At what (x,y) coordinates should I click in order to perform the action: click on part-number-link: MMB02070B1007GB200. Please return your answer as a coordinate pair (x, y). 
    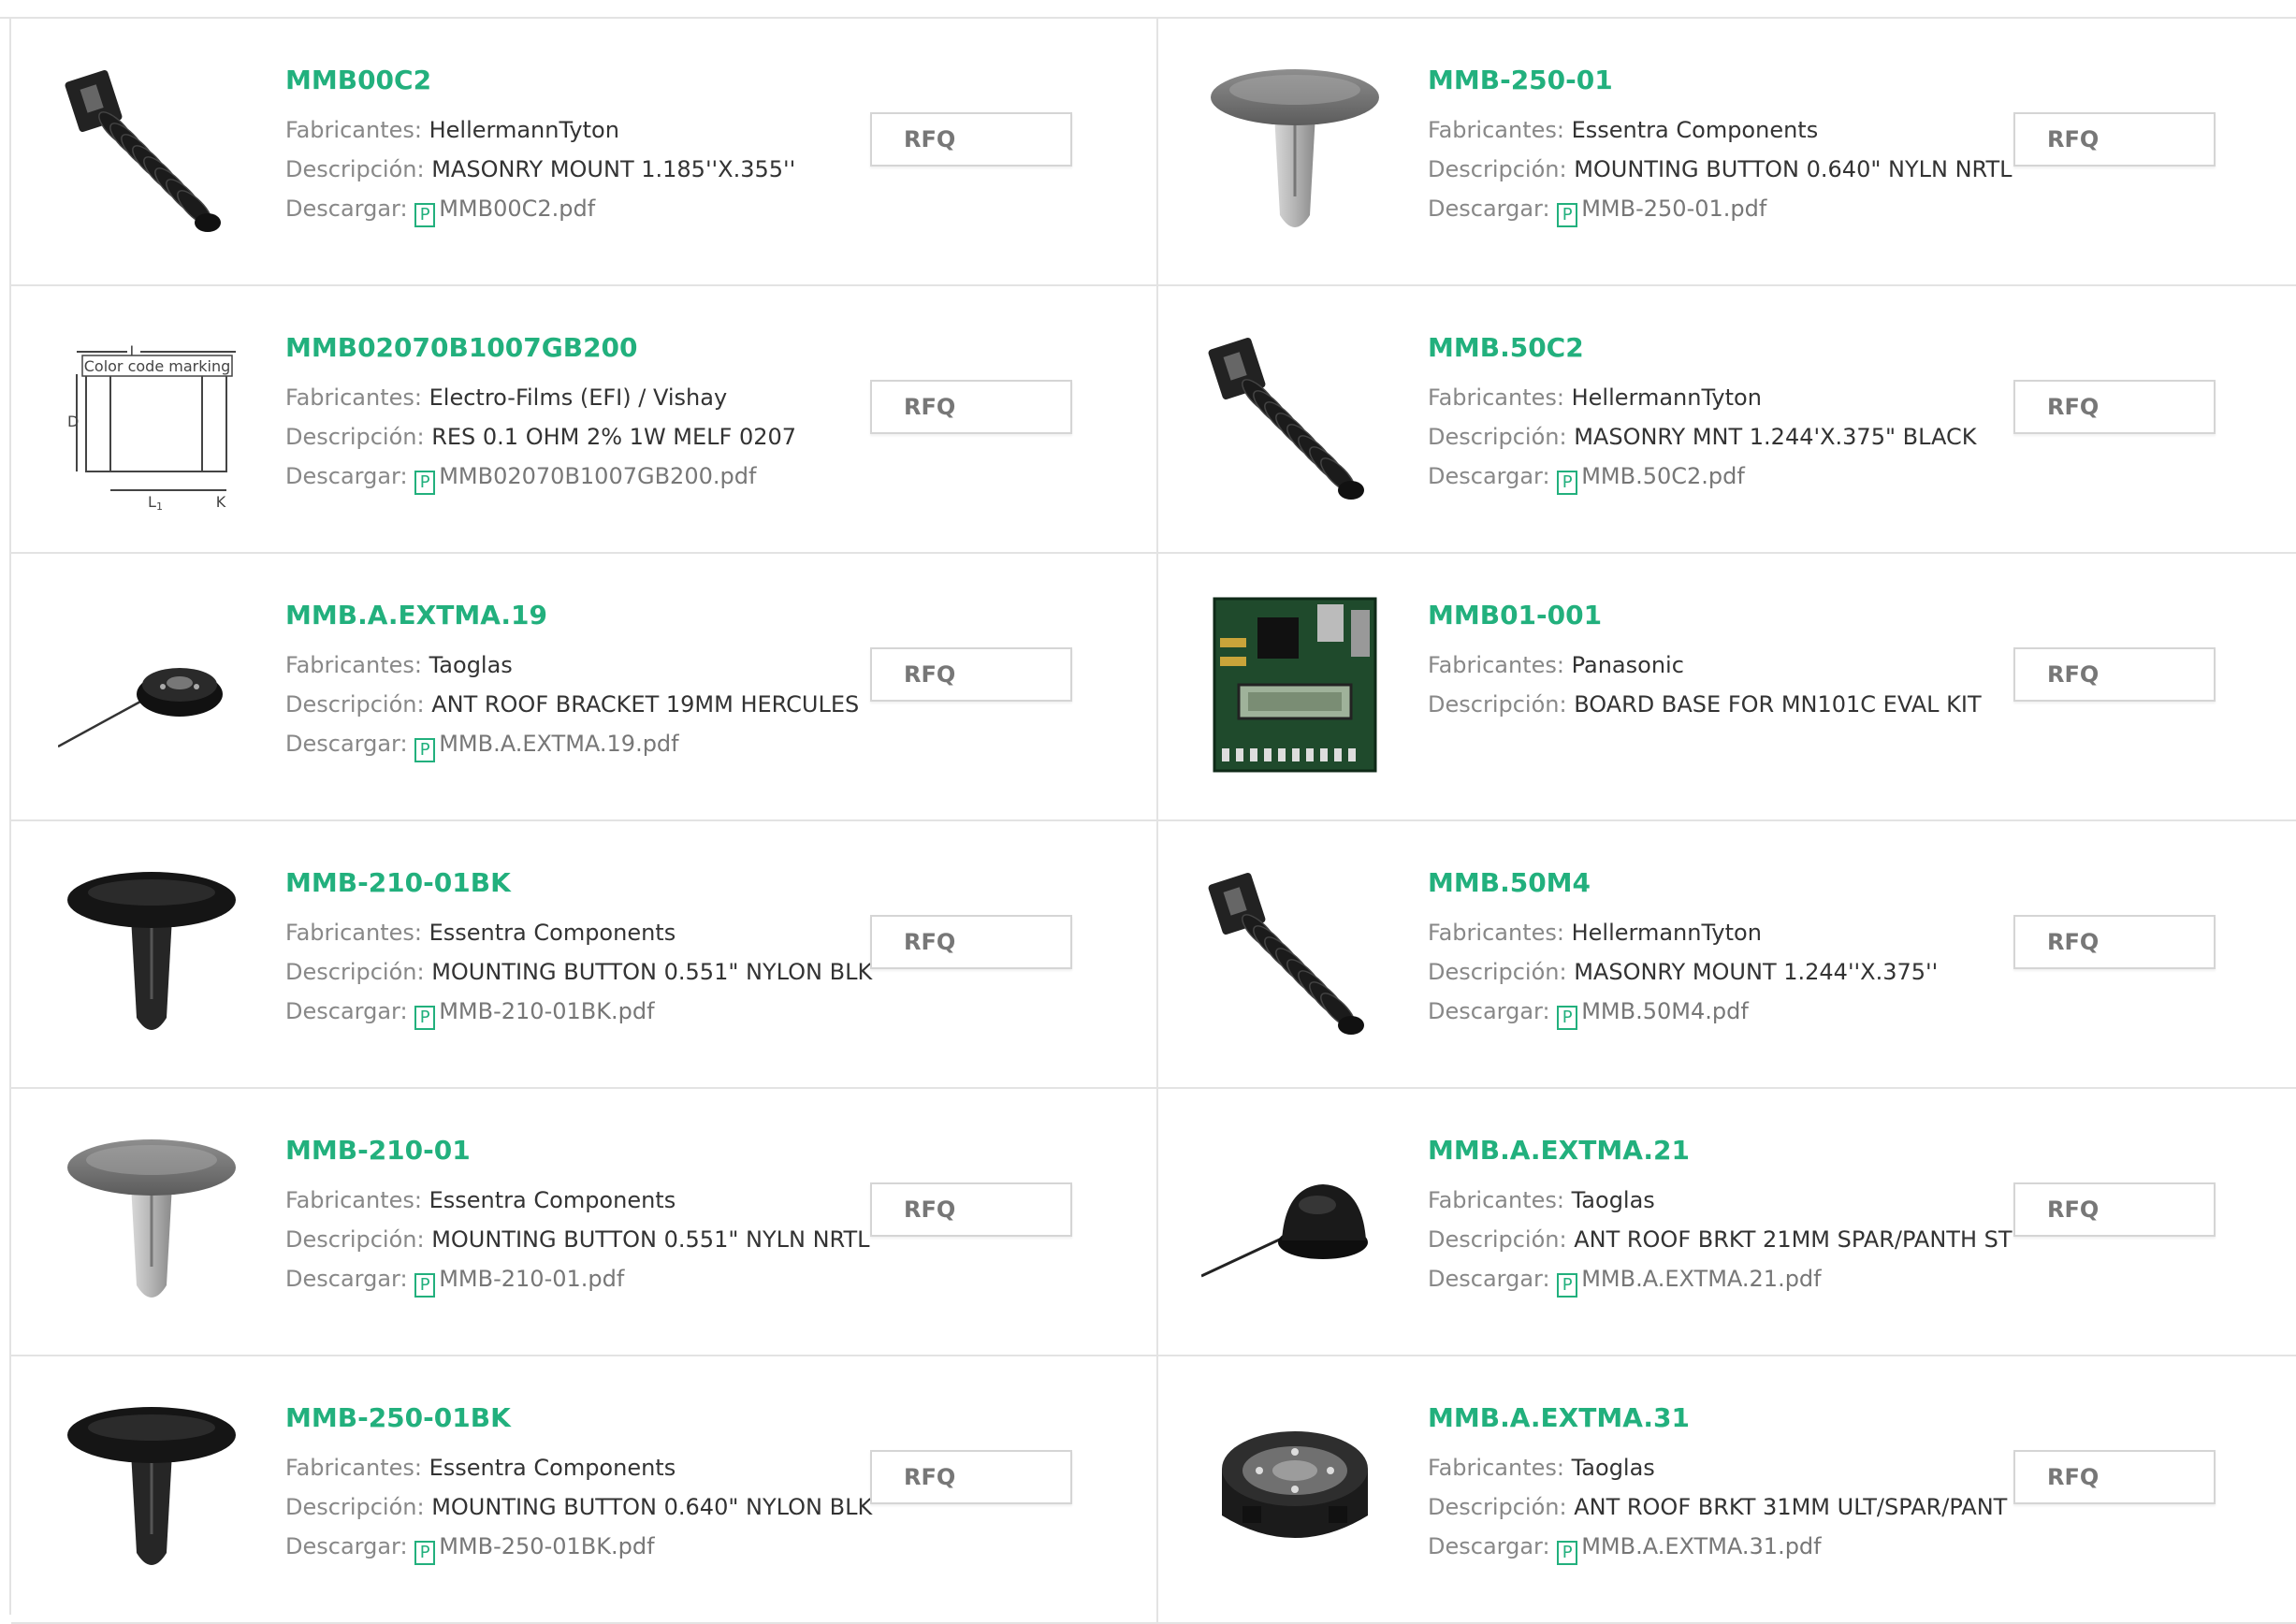
    Looking at the image, I should click on (566, 348).